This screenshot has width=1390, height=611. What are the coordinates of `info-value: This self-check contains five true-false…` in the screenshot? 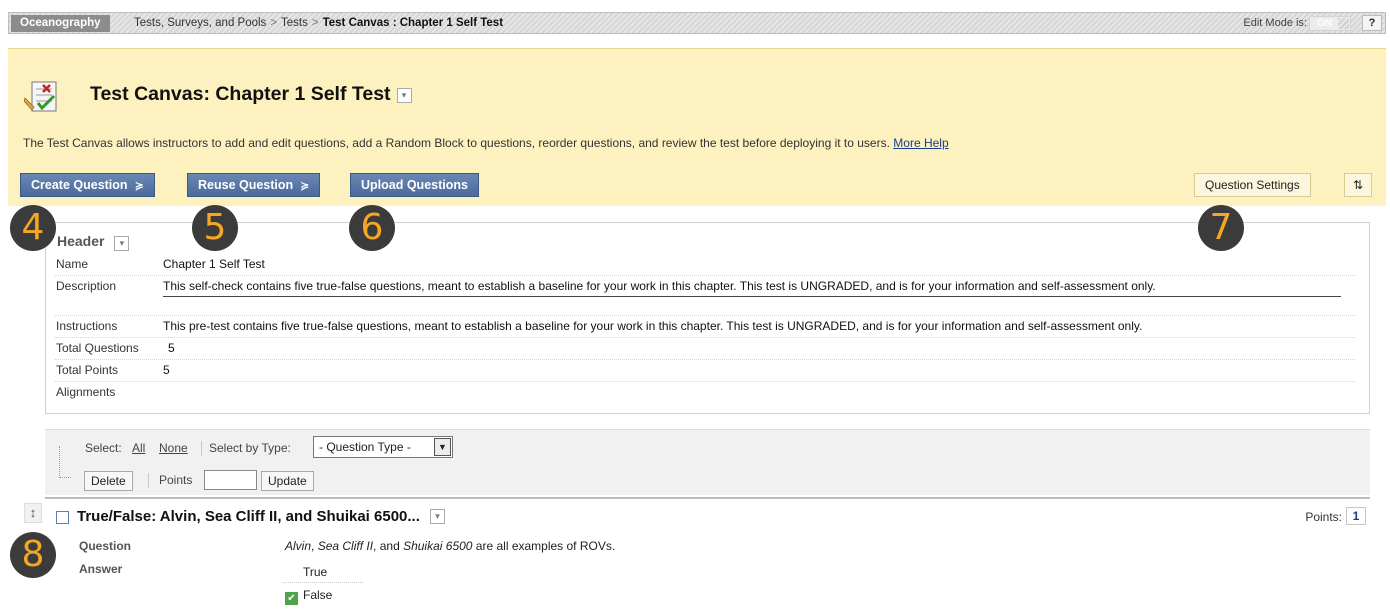 It's located at (659, 286).